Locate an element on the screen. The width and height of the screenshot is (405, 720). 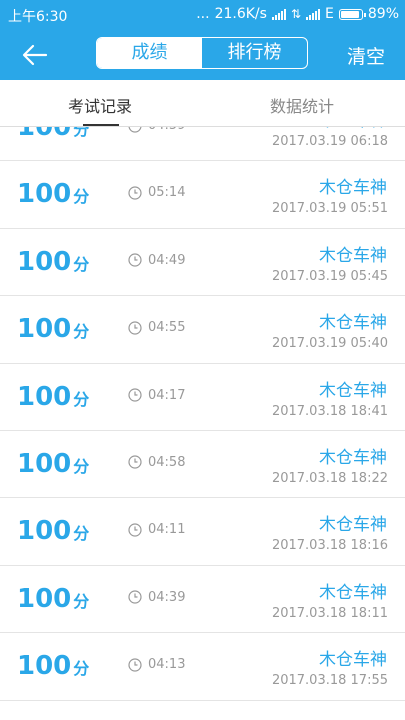
duration-text: 04:11 is located at coordinates (167, 530).